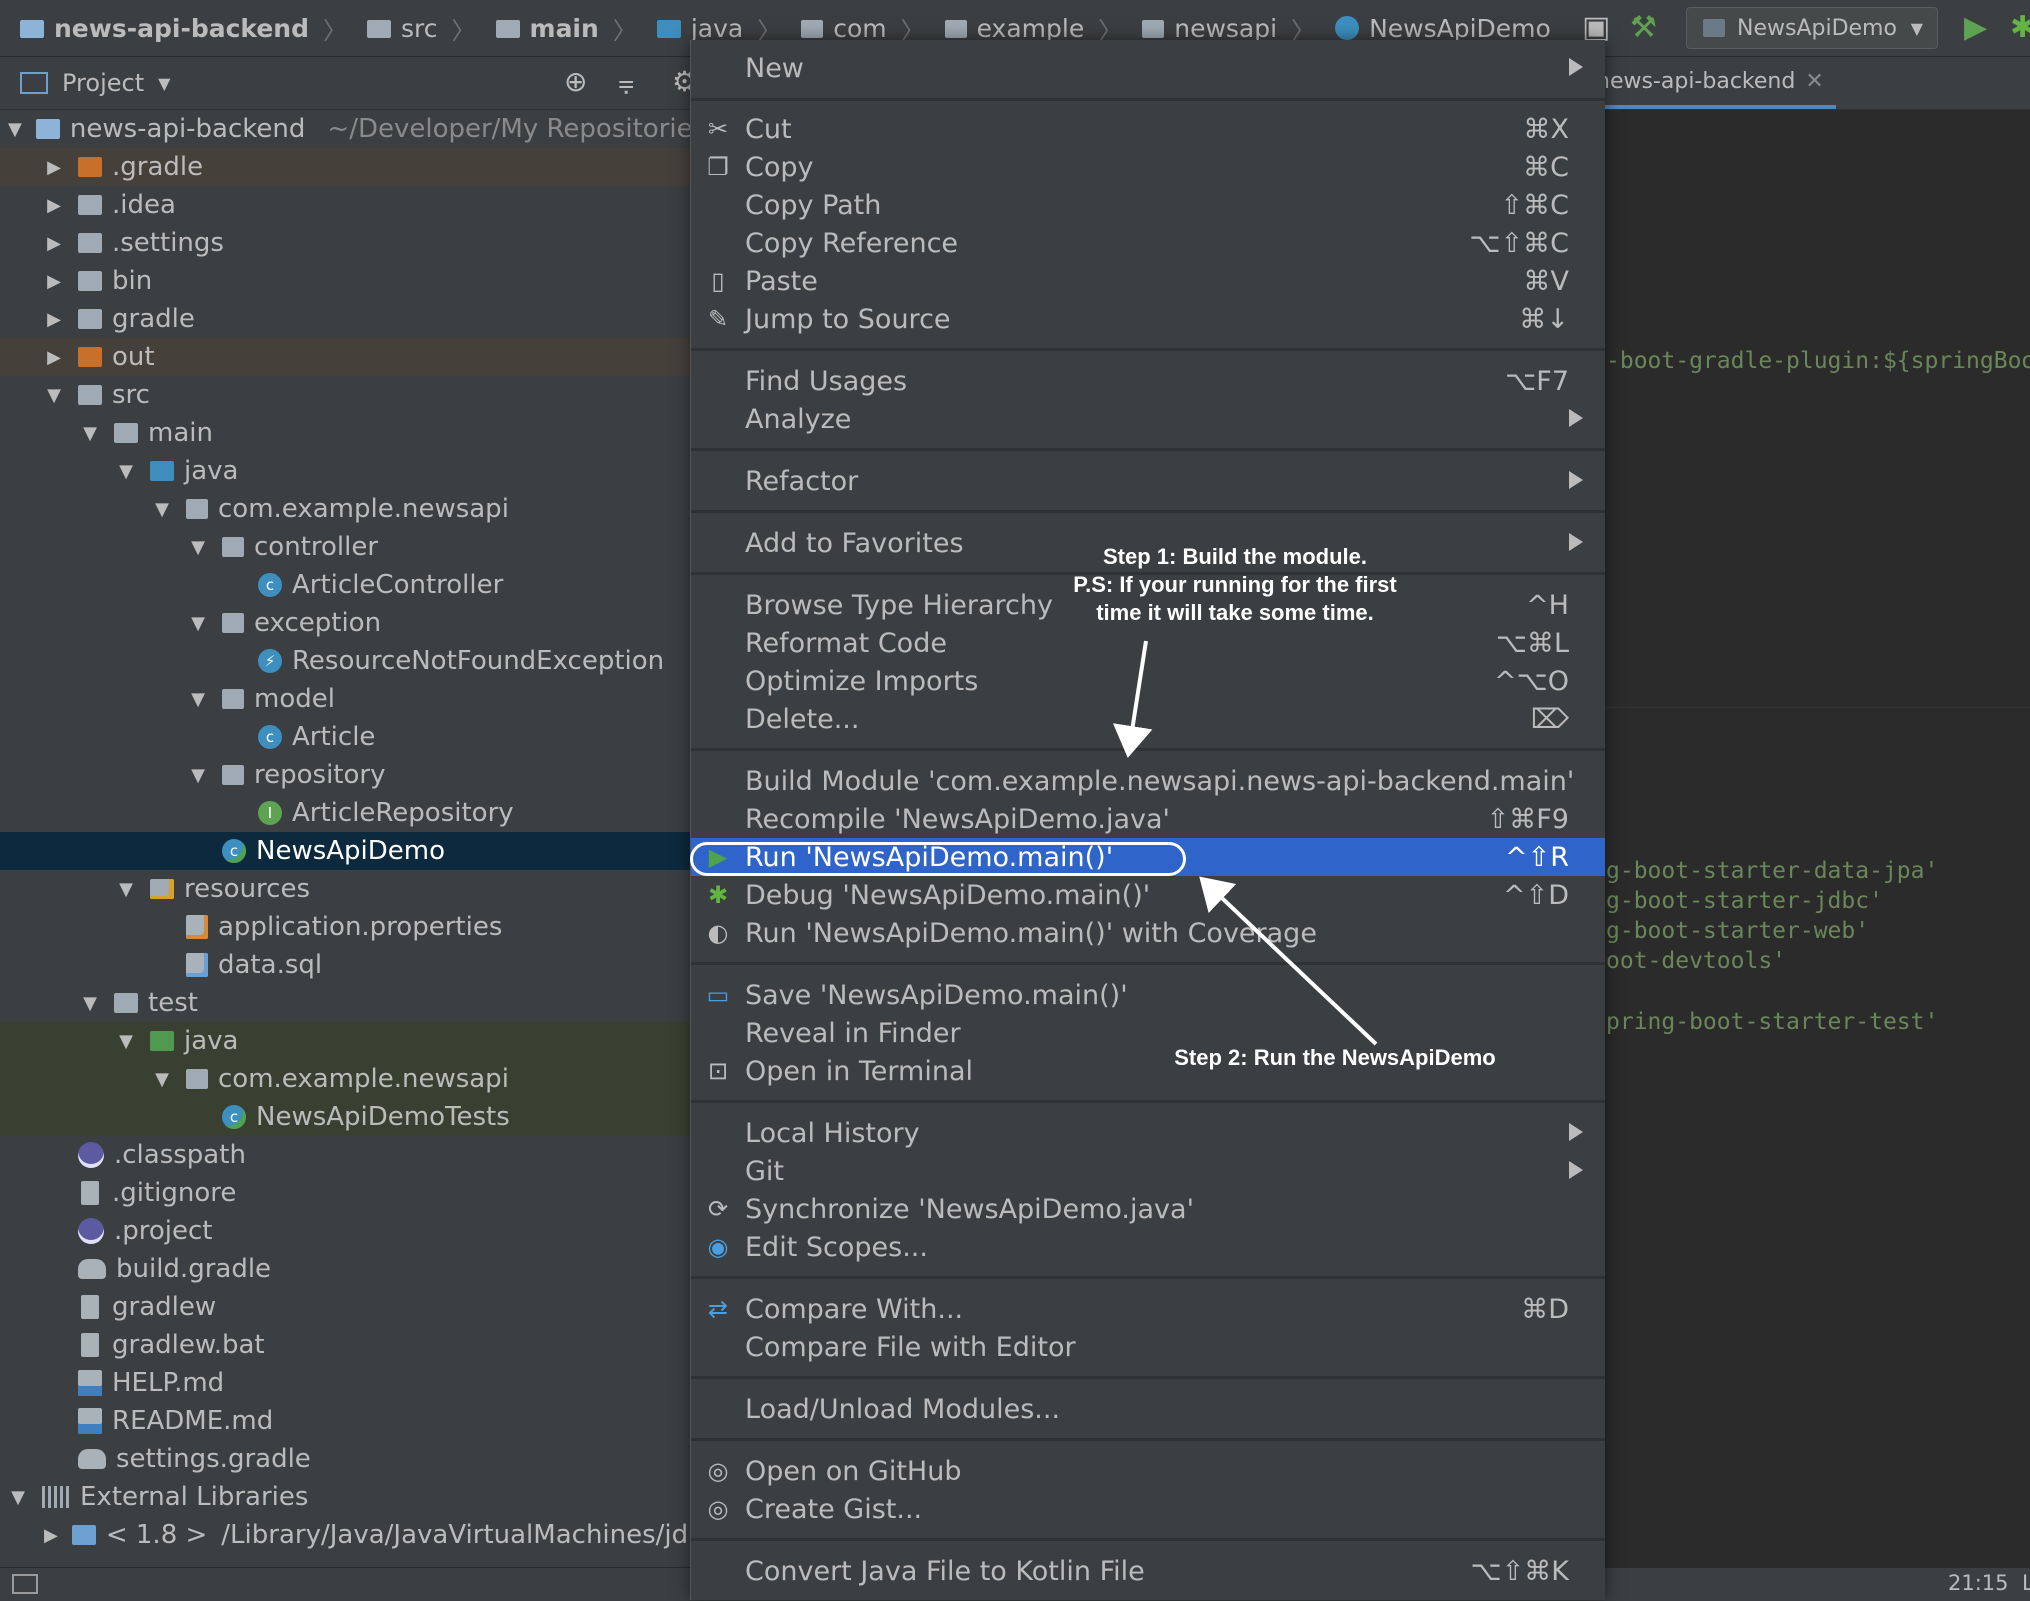 The height and width of the screenshot is (1601, 2030). I want to click on tree-node-gradle: ▶ gradle, so click(345, 319).